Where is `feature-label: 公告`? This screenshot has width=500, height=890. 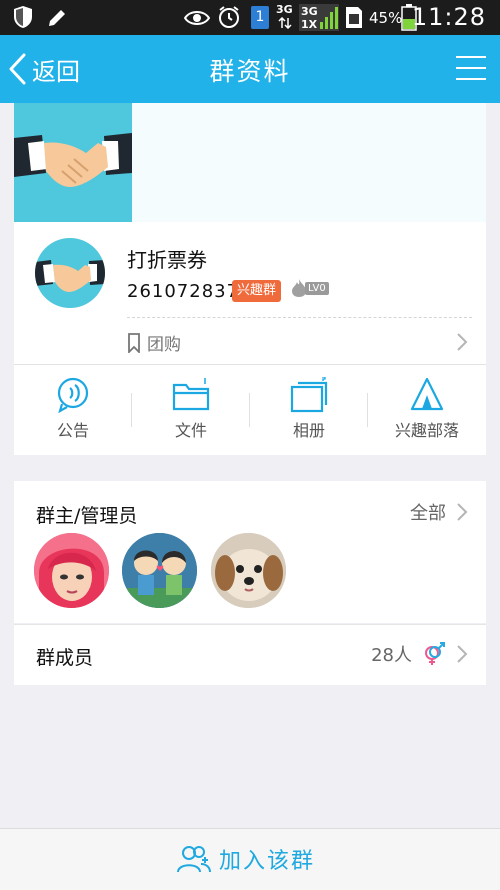
feature-label: 公告 is located at coordinates (72, 430).